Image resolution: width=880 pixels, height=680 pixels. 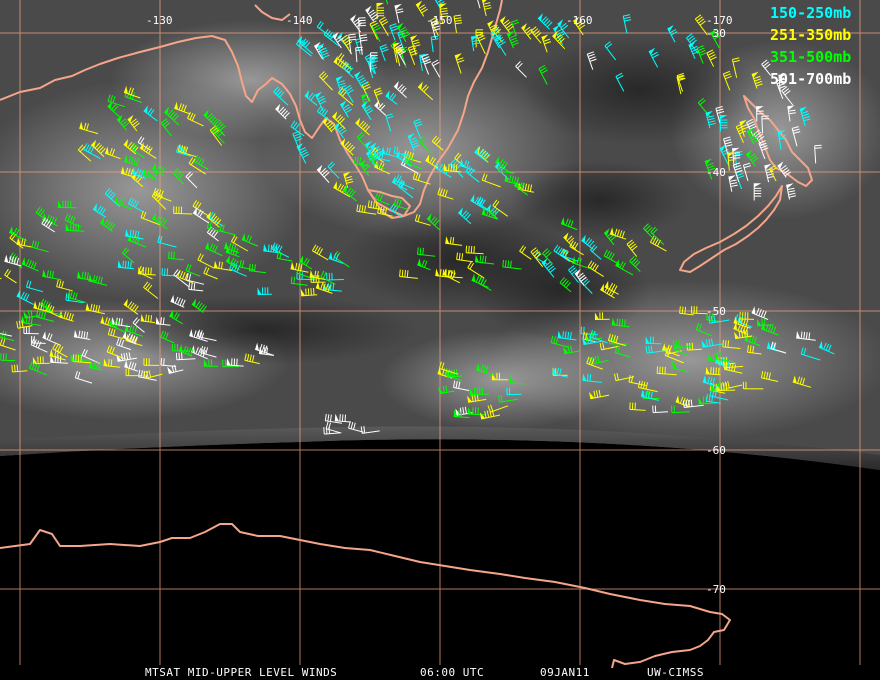 I want to click on lat-label-50: -50, so click(x=716, y=311).